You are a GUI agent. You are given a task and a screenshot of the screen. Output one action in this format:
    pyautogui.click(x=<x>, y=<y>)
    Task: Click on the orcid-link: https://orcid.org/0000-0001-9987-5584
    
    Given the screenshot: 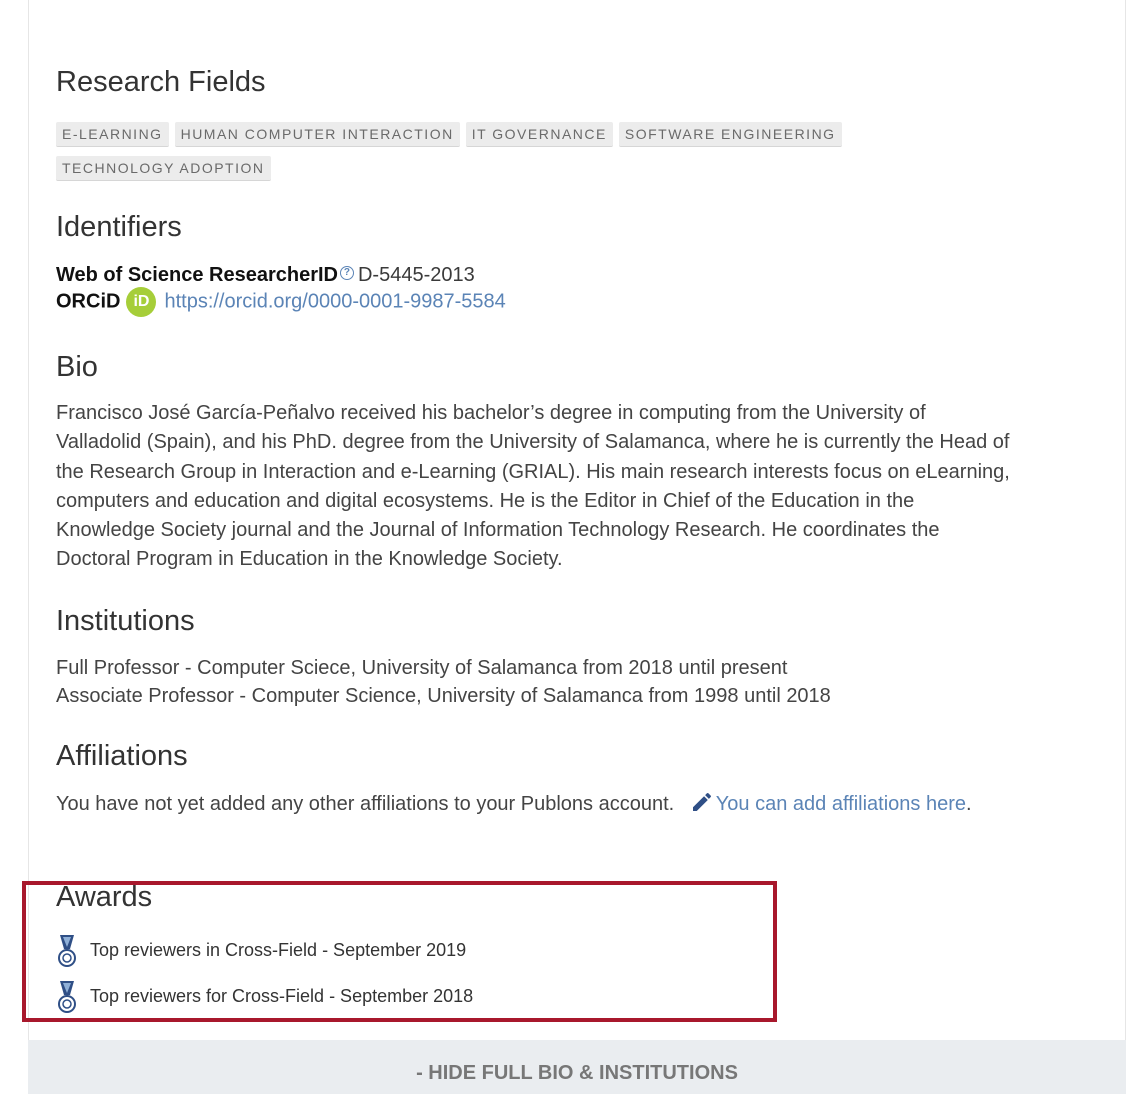 What is the action you would take?
    pyautogui.click(x=334, y=301)
    